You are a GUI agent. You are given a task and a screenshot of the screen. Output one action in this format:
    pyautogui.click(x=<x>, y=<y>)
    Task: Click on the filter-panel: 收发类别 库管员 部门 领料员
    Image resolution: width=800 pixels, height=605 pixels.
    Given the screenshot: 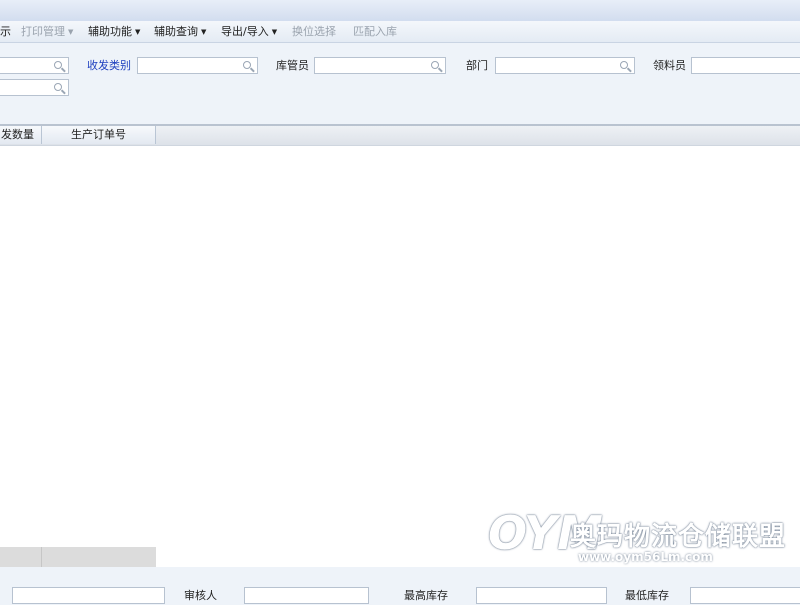 What is the action you would take?
    pyautogui.click(x=400, y=83)
    